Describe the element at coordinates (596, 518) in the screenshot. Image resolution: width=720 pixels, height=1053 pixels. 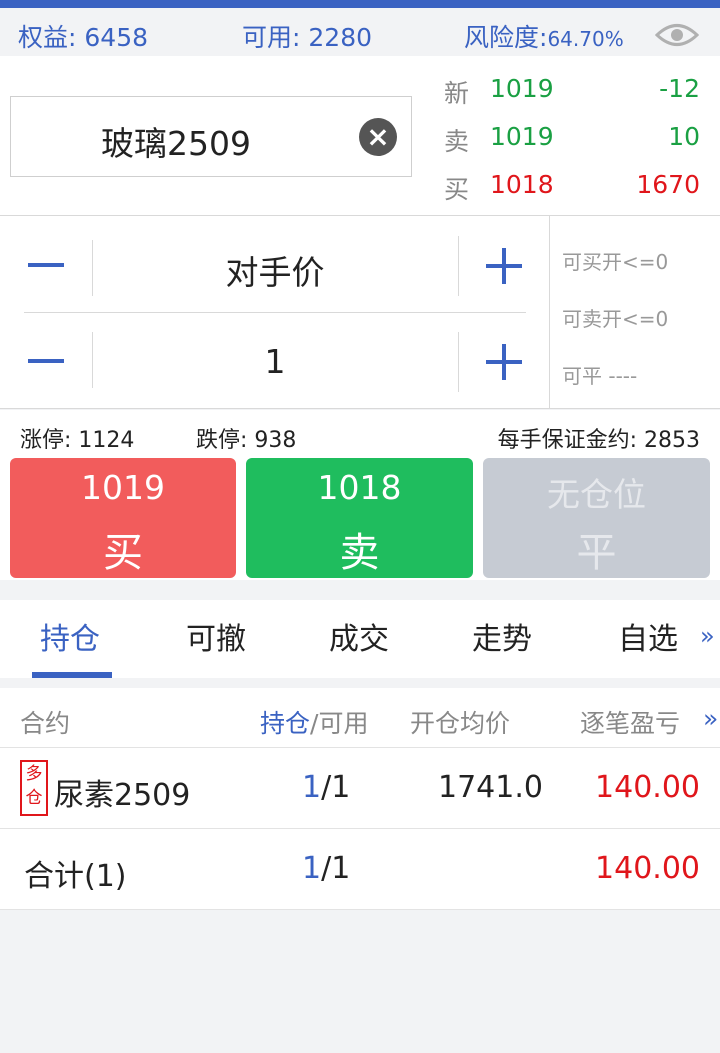
I see `close-position-button: 无仓位 平` at that location.